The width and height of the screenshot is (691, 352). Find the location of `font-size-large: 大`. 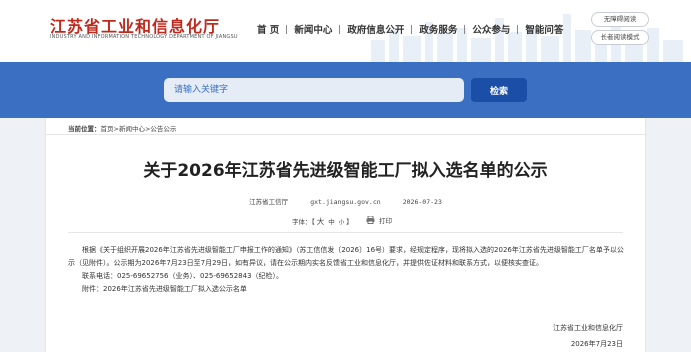

font-size-large: 大 is located at coordinates (321, 221).